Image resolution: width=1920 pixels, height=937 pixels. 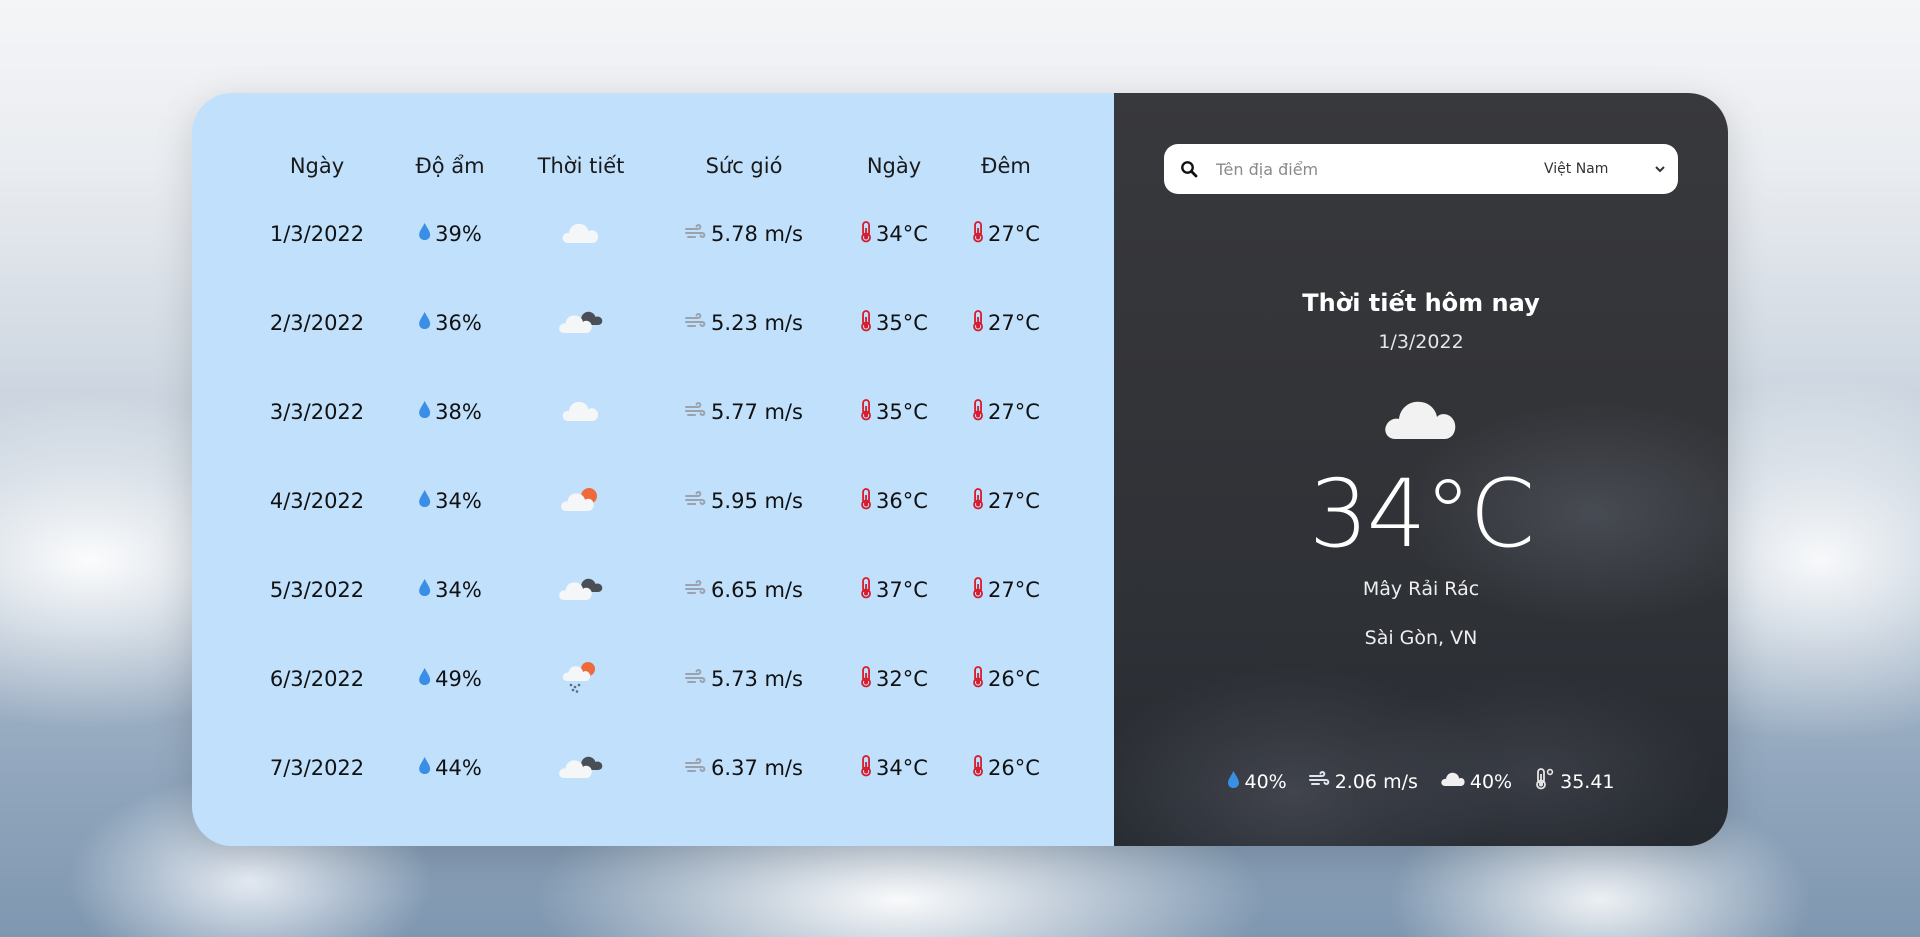 What do you see at coordinates (902, 501) in the screenshot?
I see `forecast-day-temp-value: 36°C` at bounding box center [902, 501].